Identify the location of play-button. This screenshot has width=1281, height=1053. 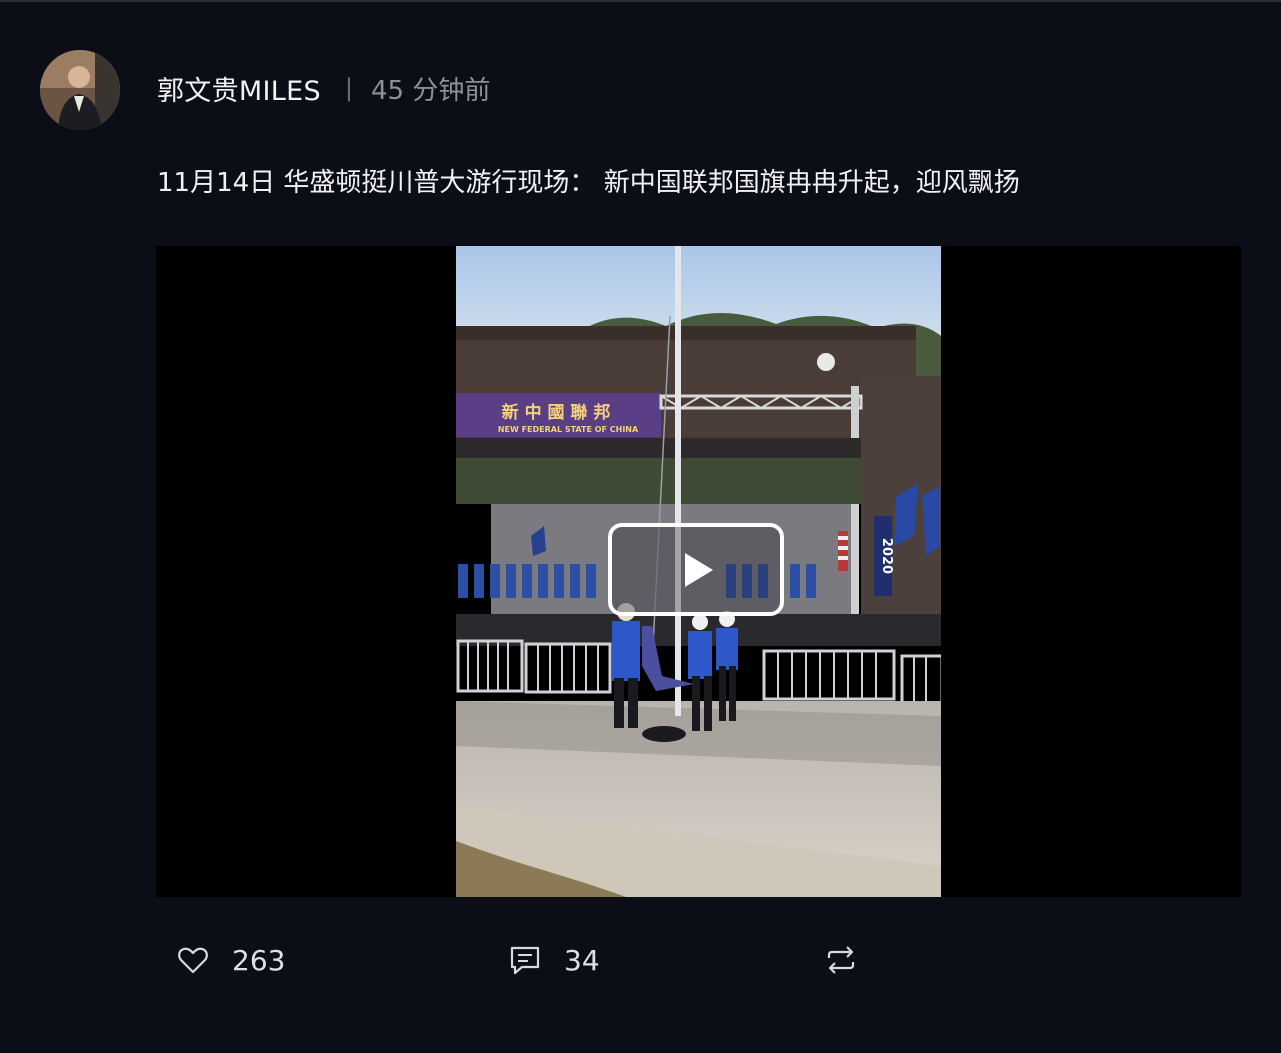
(696, 569).